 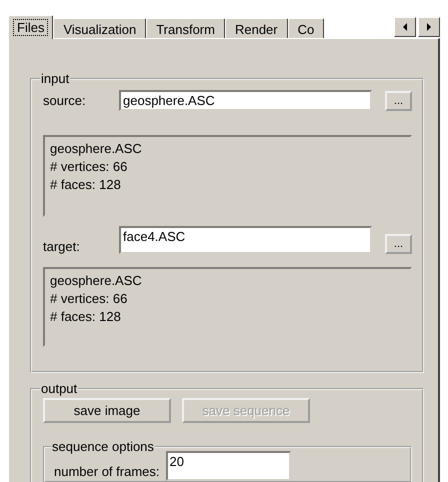 I want to click on field-label: number of frames:, so click(x=107, y=472).